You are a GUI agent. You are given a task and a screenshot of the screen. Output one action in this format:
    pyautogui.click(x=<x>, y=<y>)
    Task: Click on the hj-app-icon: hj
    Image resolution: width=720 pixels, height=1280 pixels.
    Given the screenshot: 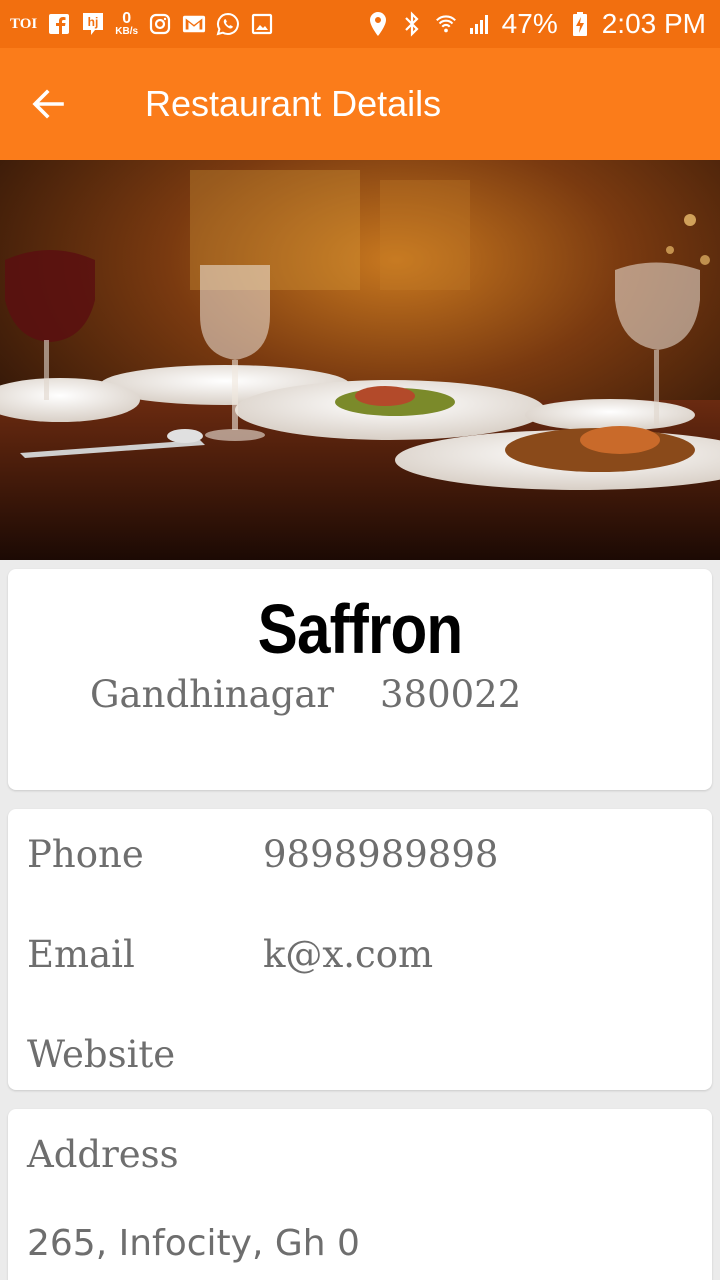 What is the action you would take?
    pyautogui.click(x=93, y=24)
    